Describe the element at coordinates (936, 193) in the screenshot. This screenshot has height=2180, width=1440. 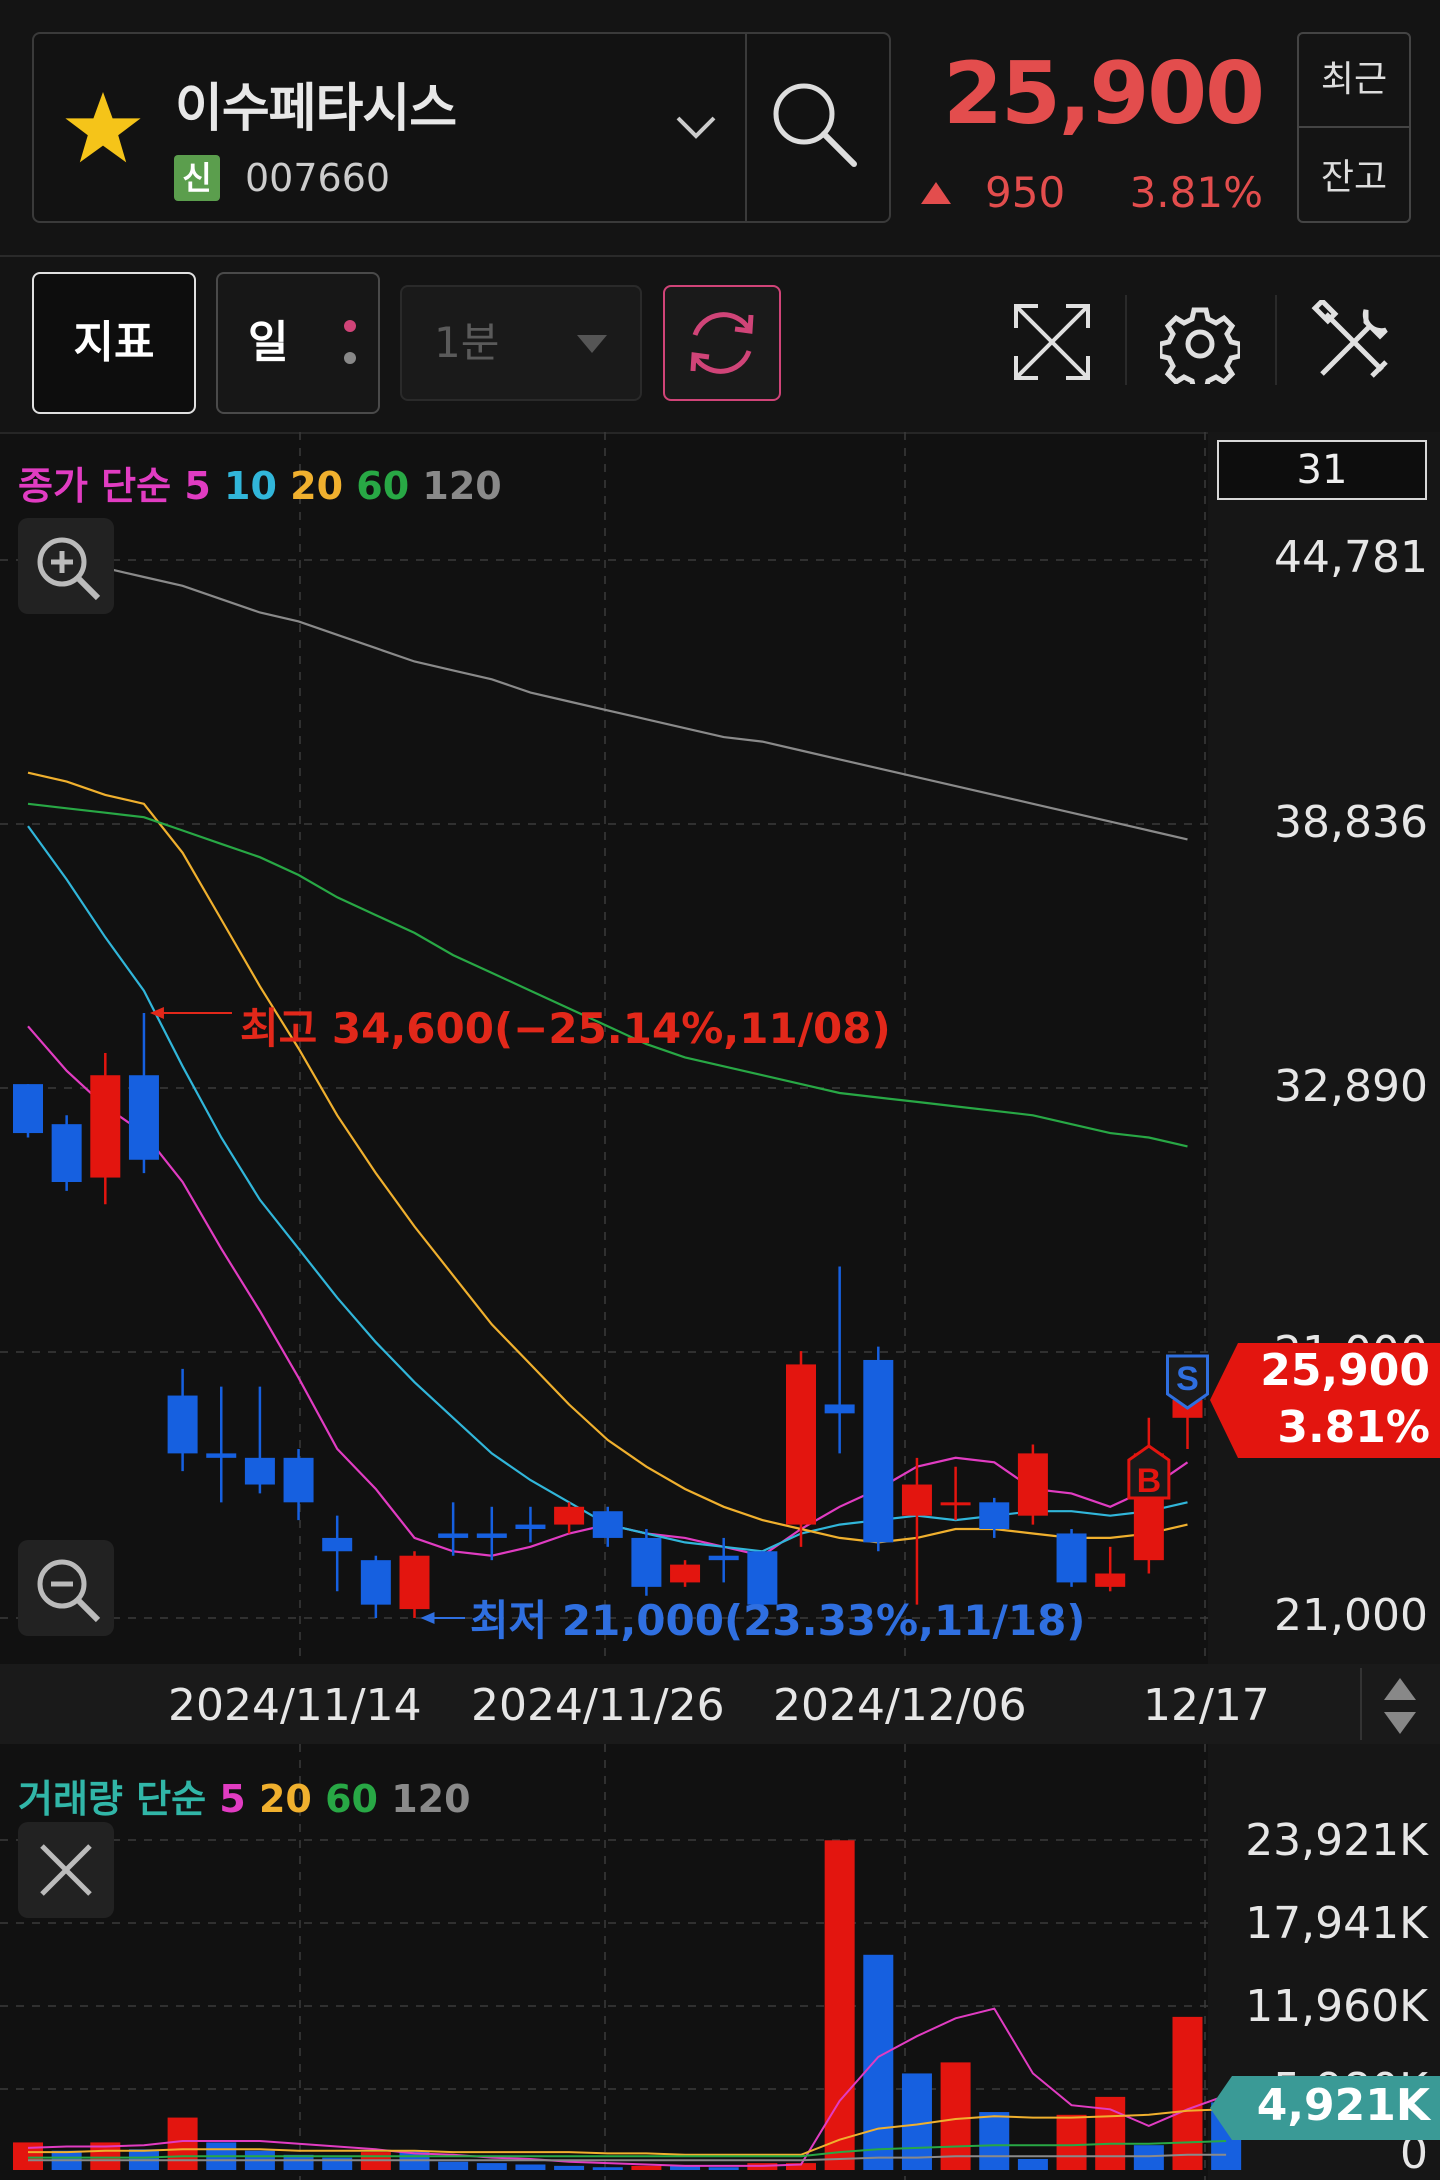
I see `up-triangle-icon` at that location.